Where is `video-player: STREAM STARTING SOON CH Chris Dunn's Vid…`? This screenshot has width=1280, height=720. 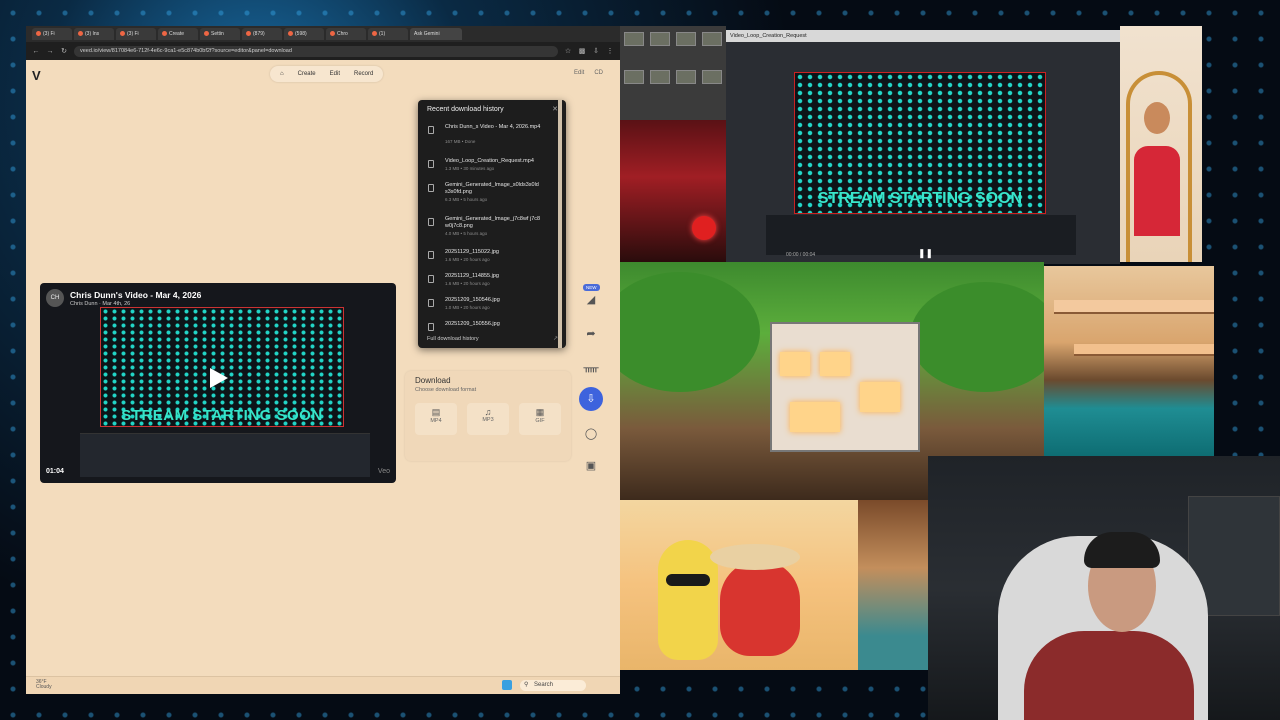 video-player: STREAM STARTING SOON CH Chris Dunn's Vid… is located at coordinates (218, 383).